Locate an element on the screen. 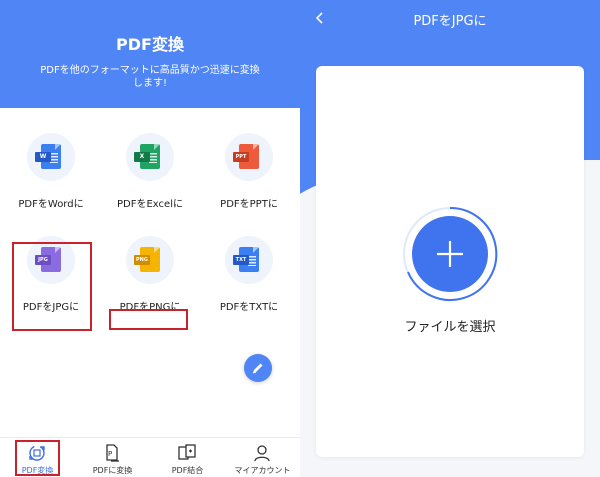 The height and width of the screenshot is (477, 600). header-banner: PDF変換 PDFを他のフォーマットに高品質かつ迅速に変換します! is located at coordinates (150, 54).